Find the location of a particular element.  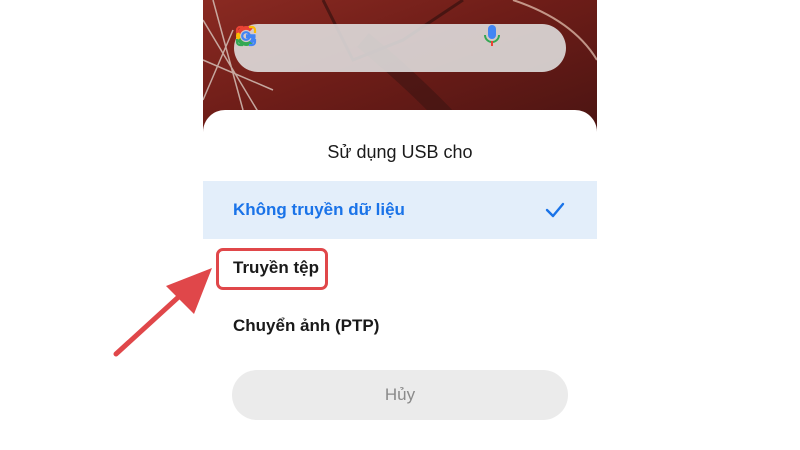

option-photo-transfer-ptp: Chuyển ảnh (PTP) is located at coordinates (400, 326).